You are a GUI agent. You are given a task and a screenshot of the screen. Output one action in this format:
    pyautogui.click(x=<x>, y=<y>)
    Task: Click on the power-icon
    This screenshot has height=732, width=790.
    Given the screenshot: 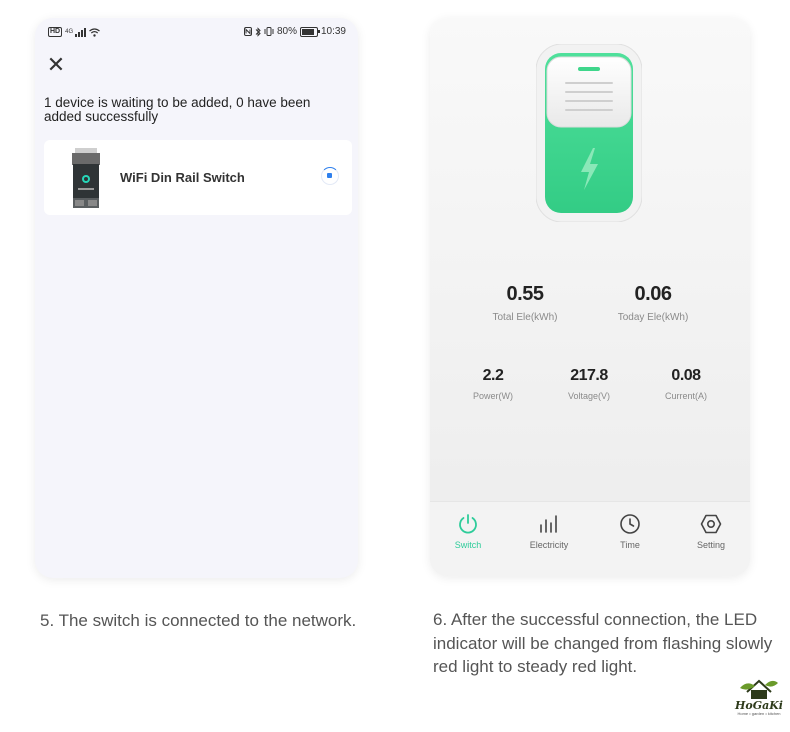 What is the action you would take?
    pyautogui.click(x=468, y=524)
    